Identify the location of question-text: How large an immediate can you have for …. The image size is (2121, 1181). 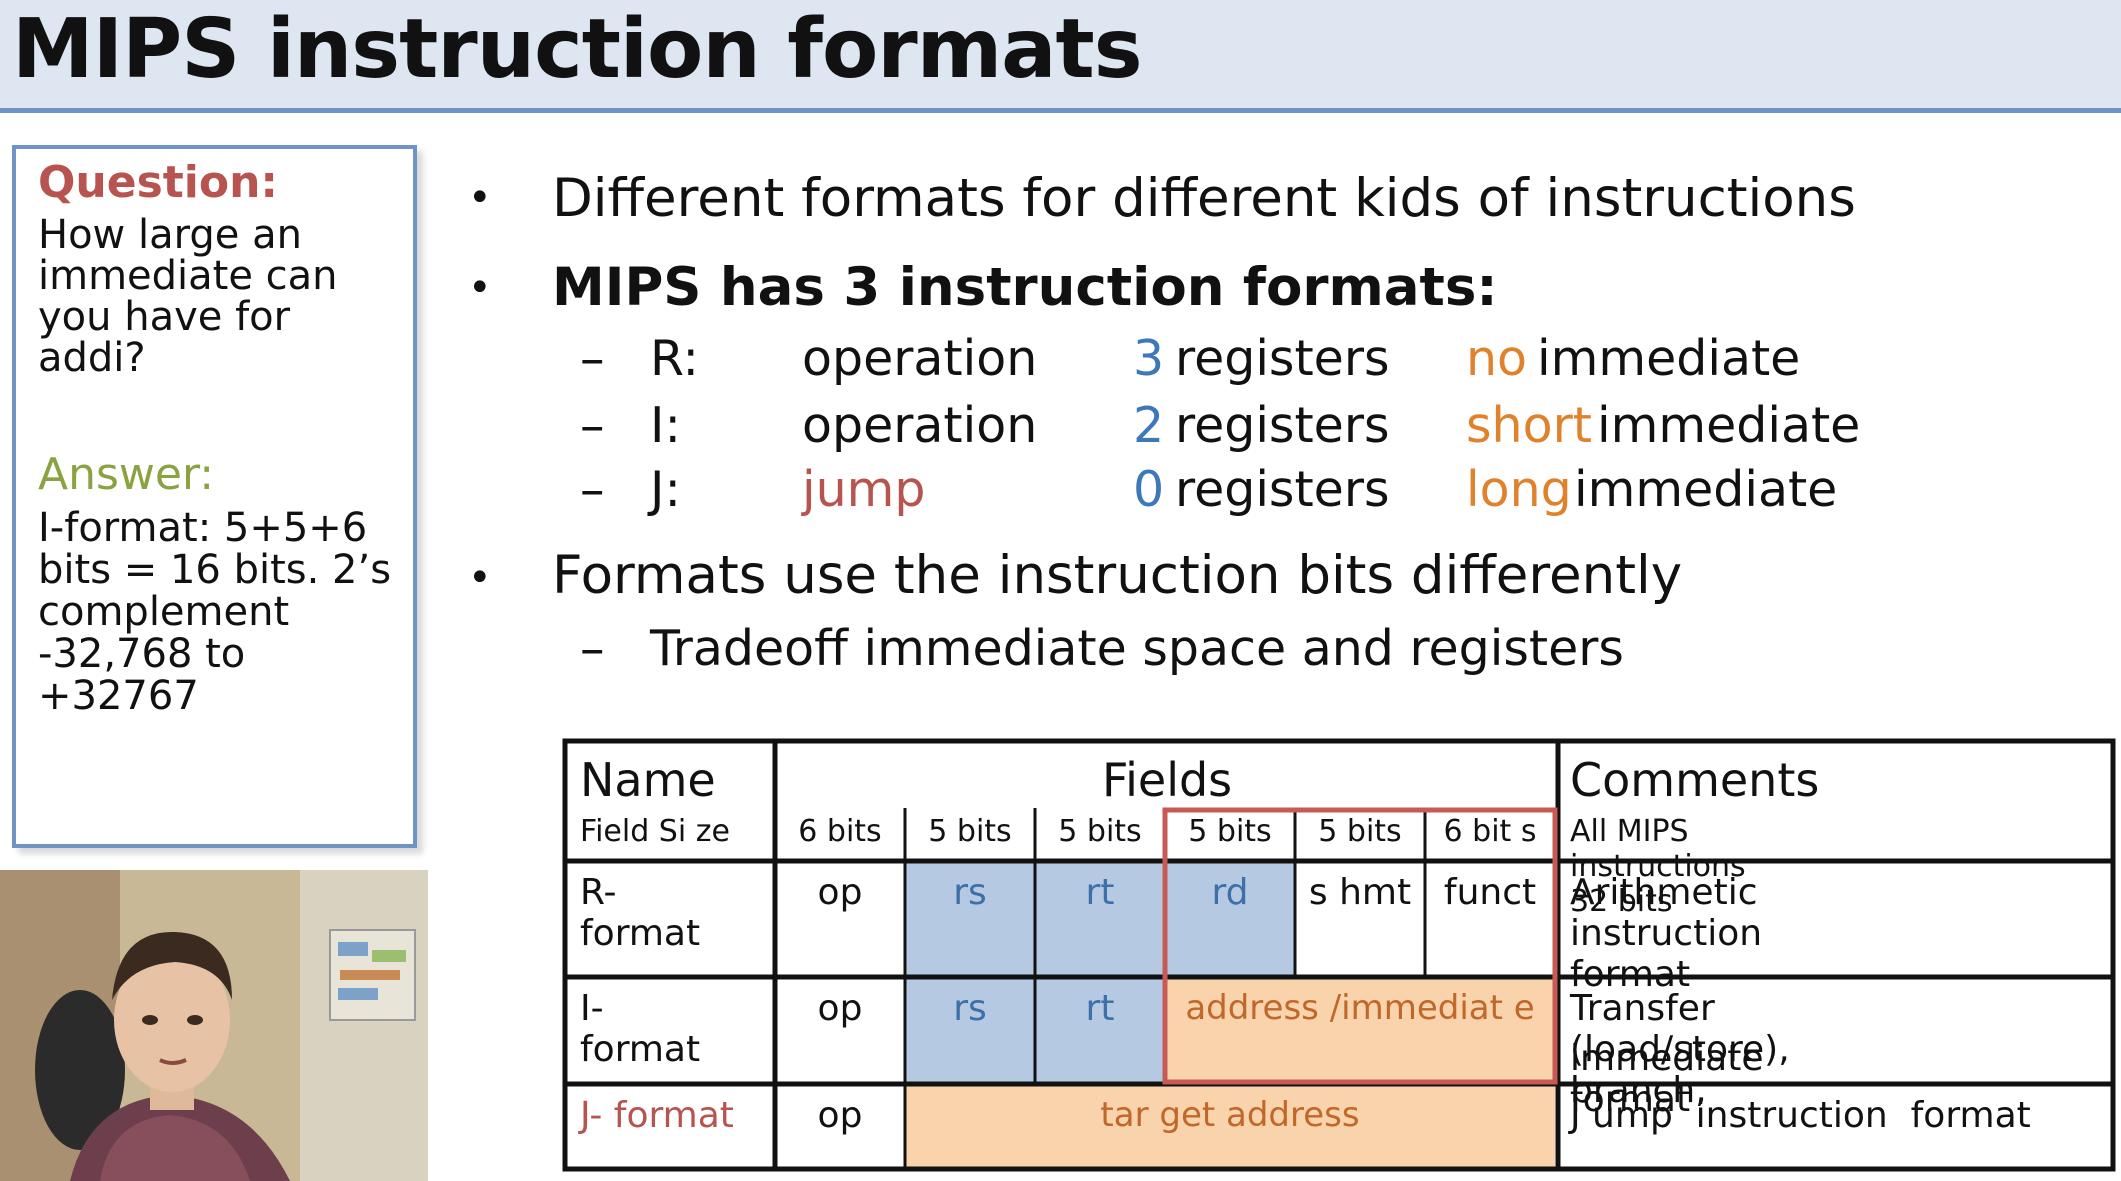
(188, 296).